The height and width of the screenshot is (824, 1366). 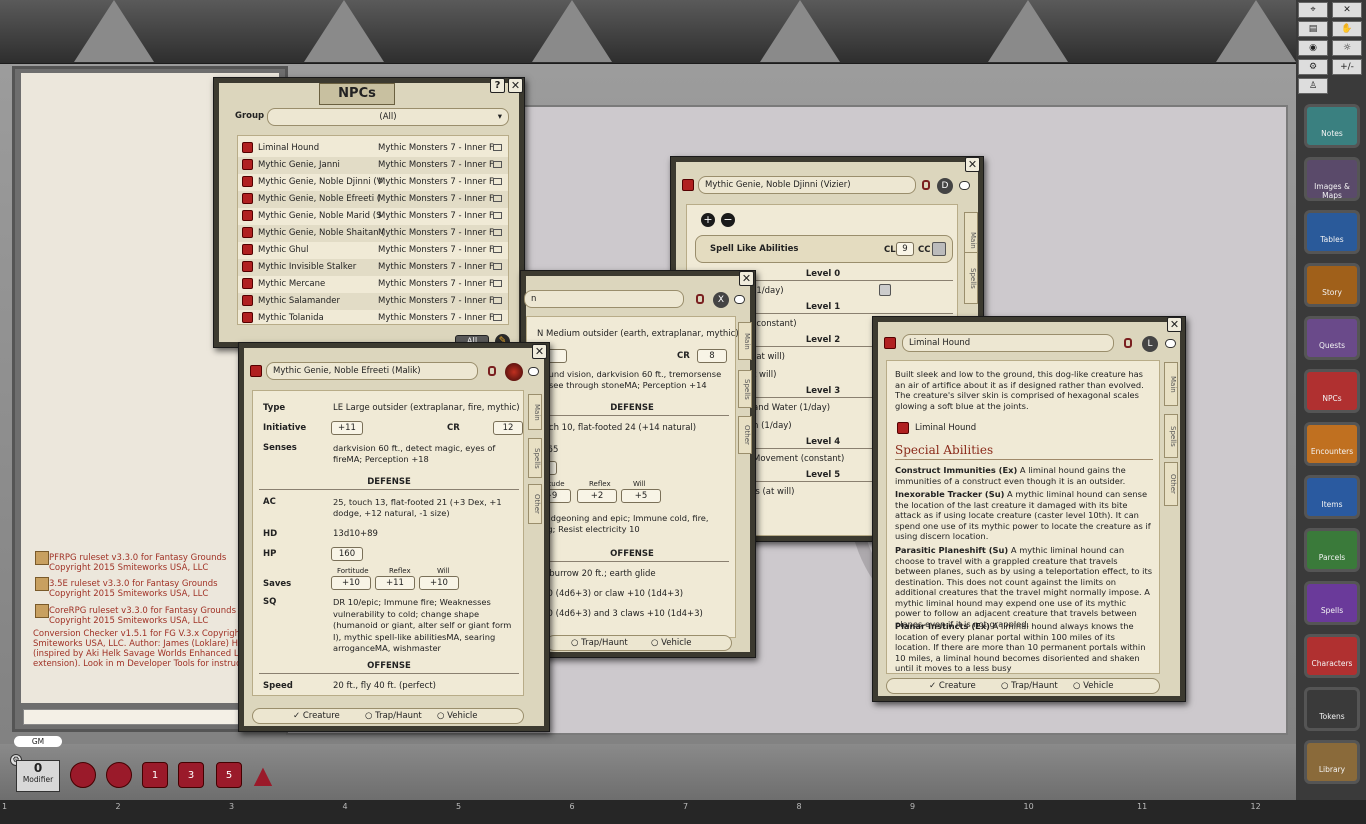 What do you see at coordinates (712, 356) in the screenshot?
I see `cr-field: 8` at bounding box center [712, 356].